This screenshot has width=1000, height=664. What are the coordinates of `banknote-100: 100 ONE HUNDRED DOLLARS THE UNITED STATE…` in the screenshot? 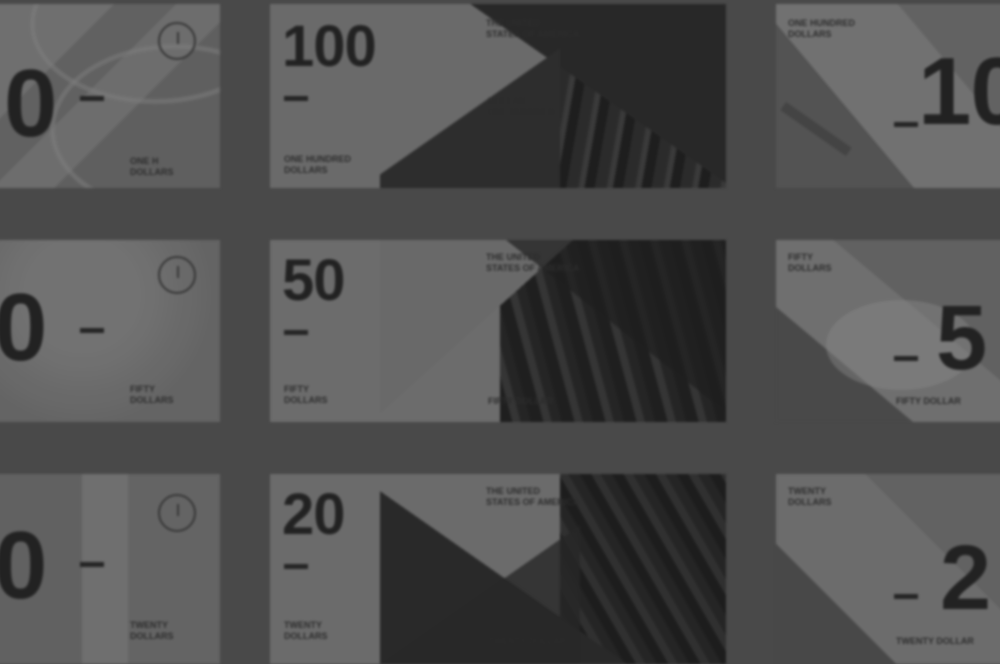 It's located at (498, 96).